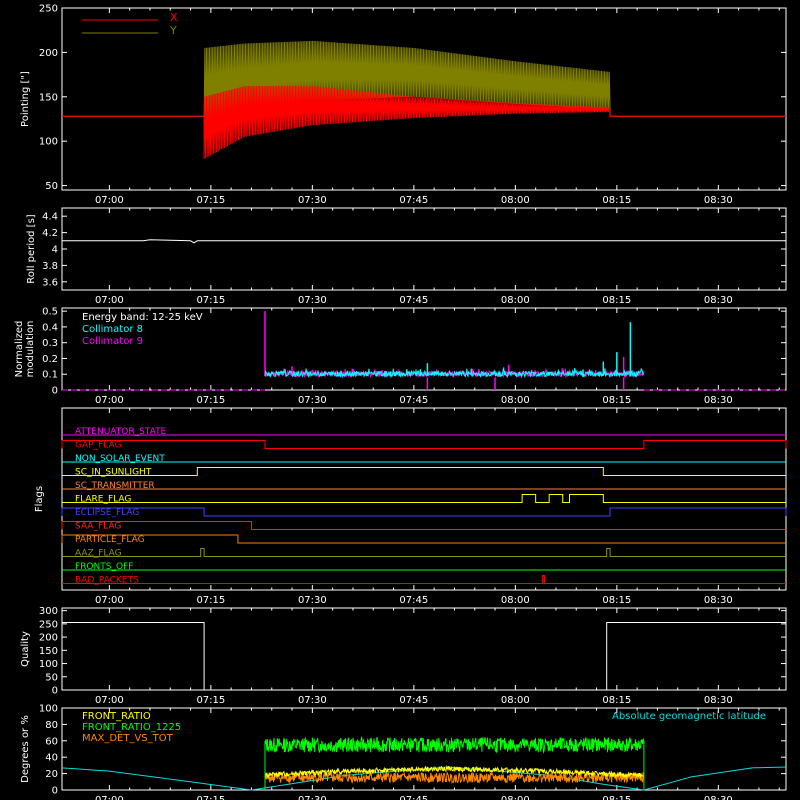 The width and height of the screenshot is (800, 800). Describe the element at coordinates (25, 99) in the screenshot. I see `panel-0-ylabel: Pointing ["]` at that location.